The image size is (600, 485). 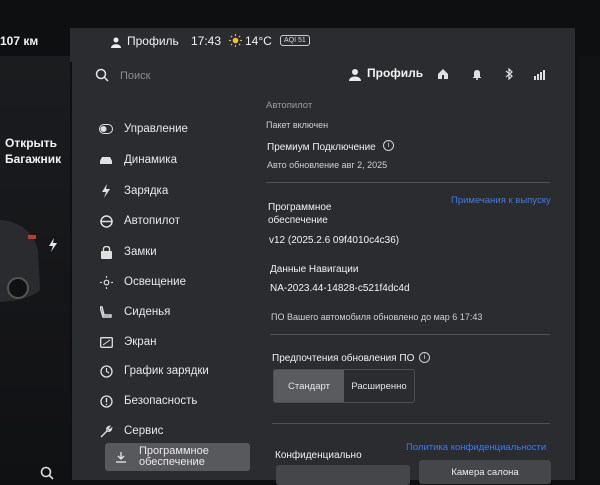 What do you see at coordinates (509, 74) in the screenshot?
I see `bluetooth-icon` at bounding box center [509, 74].